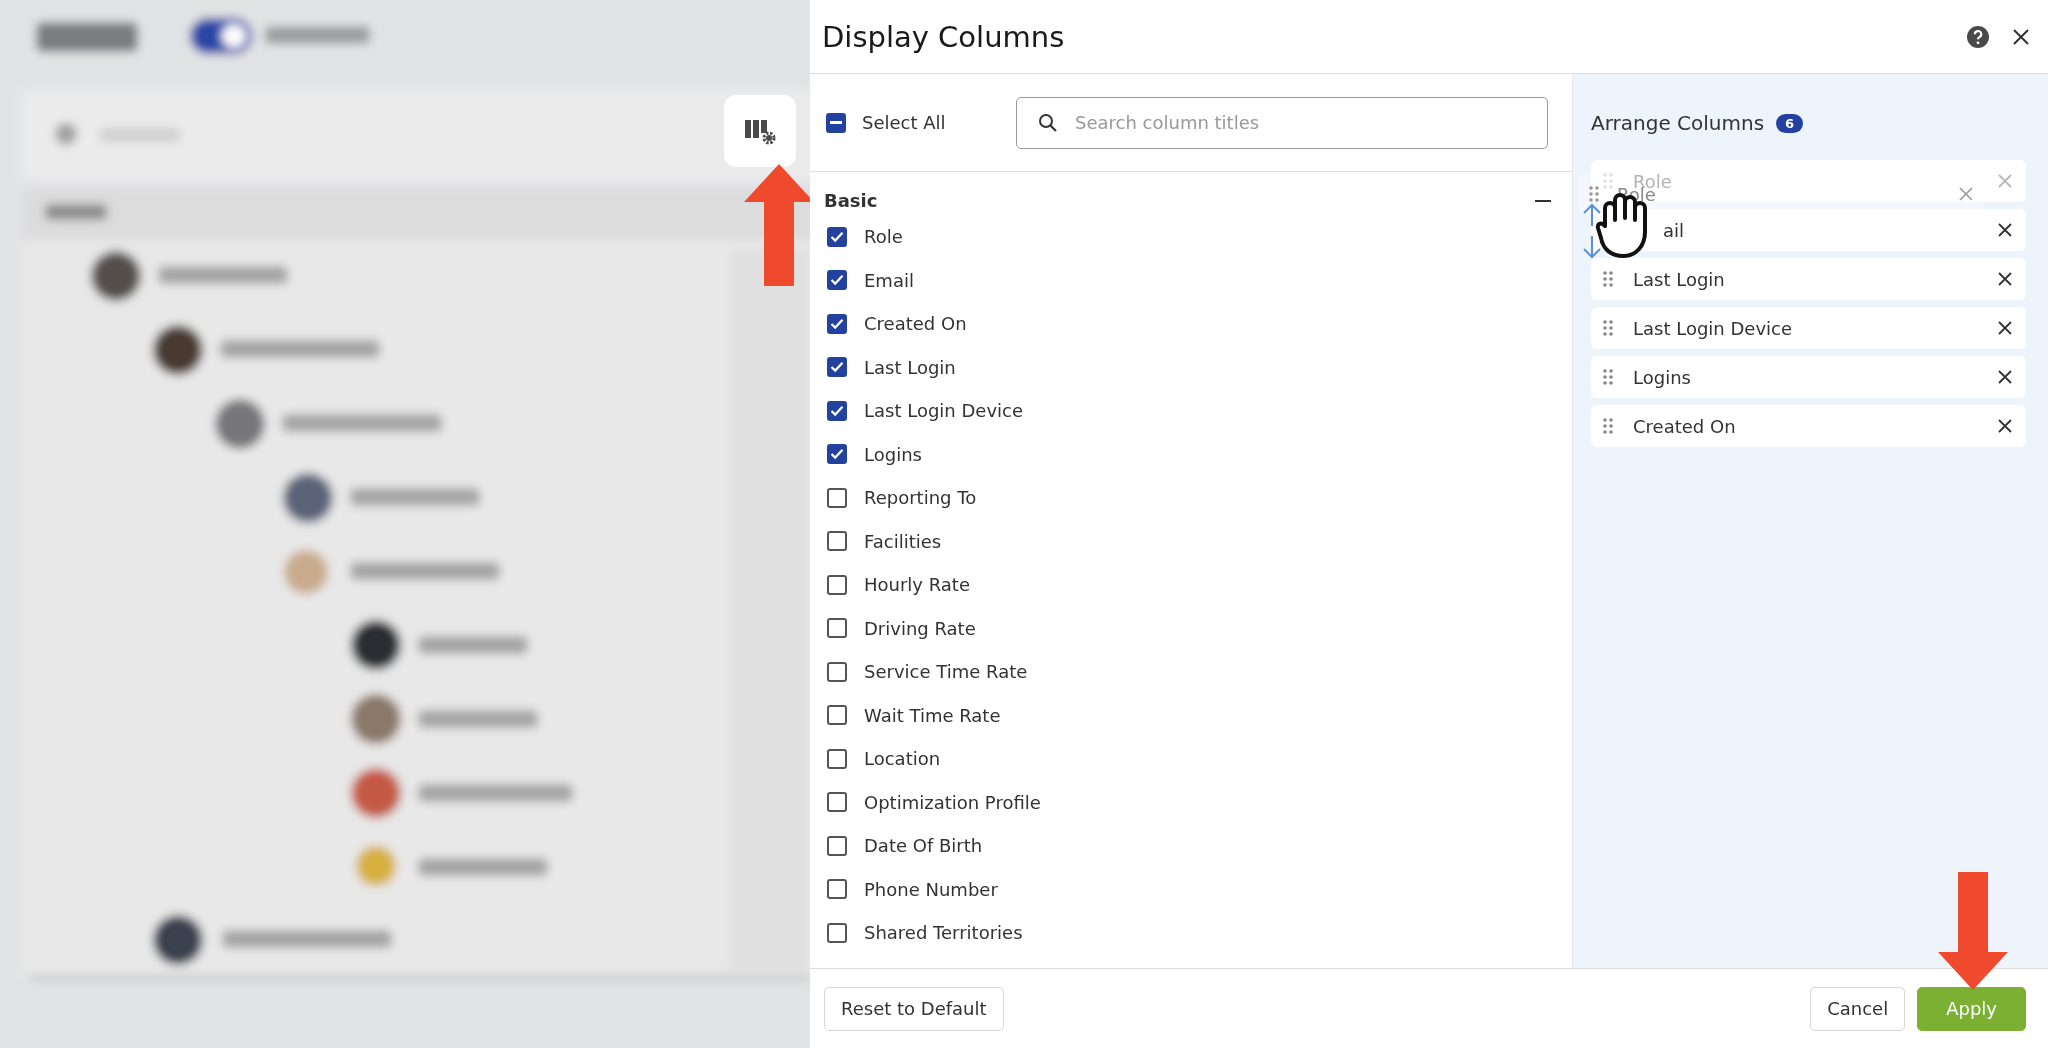 The image size is (2048, 1048). What do you see at coordinates (1678, 123) in the screenshot?
I see `panel-title: Arrange Columns` at bounding box center [1678, 123].